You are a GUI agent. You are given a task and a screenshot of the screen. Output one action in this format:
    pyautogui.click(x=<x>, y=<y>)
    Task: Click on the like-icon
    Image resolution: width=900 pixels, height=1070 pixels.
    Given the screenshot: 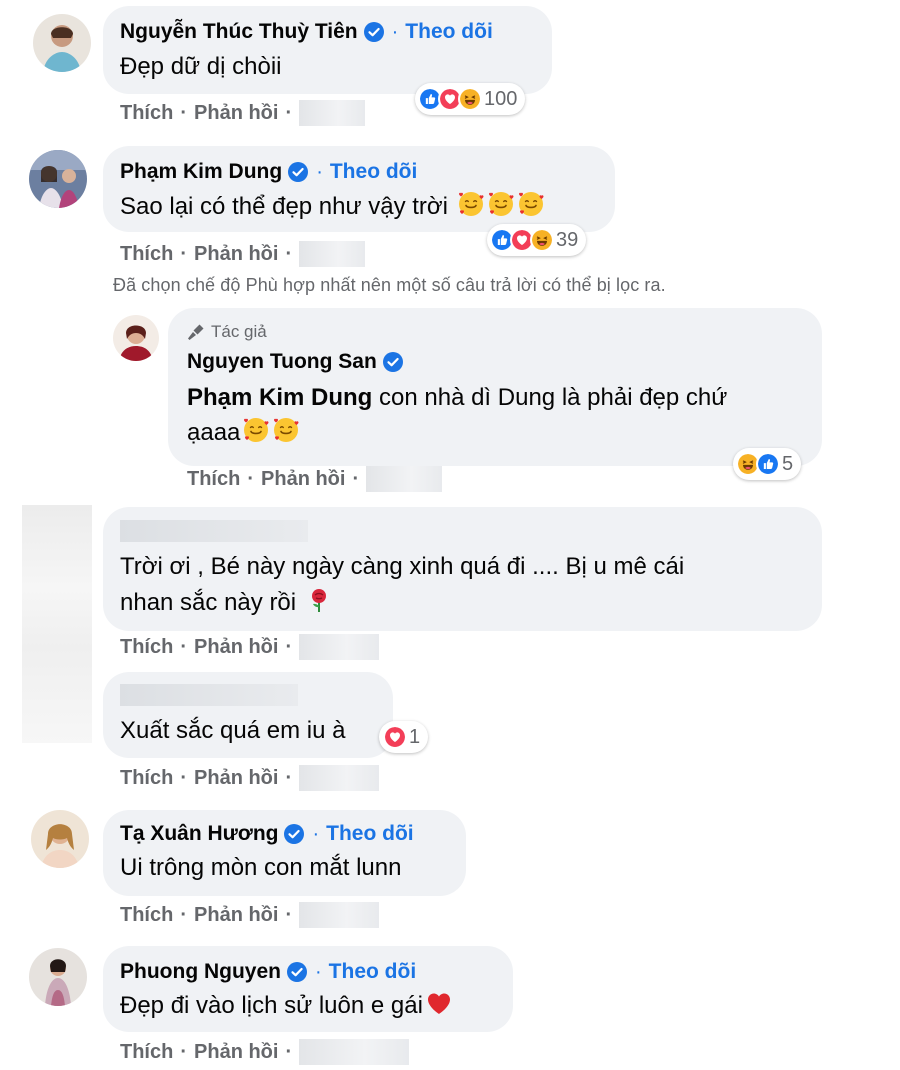 What is the action you would take?
    pyautogui.click(x=768, y=464)
    